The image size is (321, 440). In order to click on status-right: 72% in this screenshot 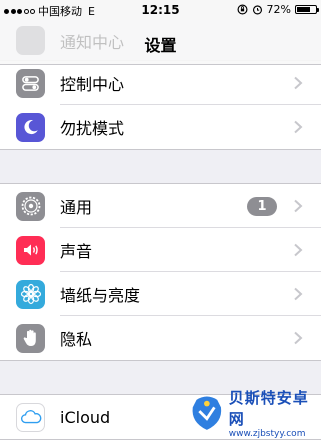, I will do `click(278, 9)`.